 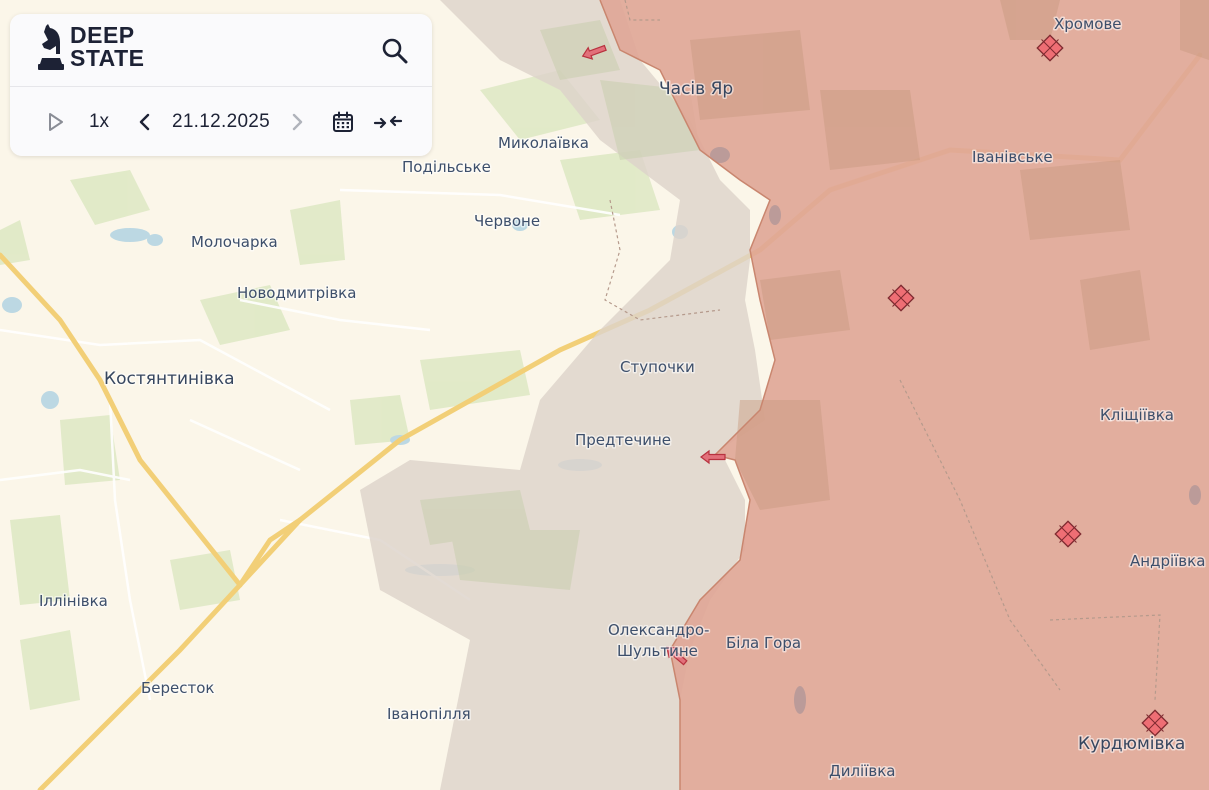 I want to click on panel-header: DEEP STATE, so click(x=221, y=50).